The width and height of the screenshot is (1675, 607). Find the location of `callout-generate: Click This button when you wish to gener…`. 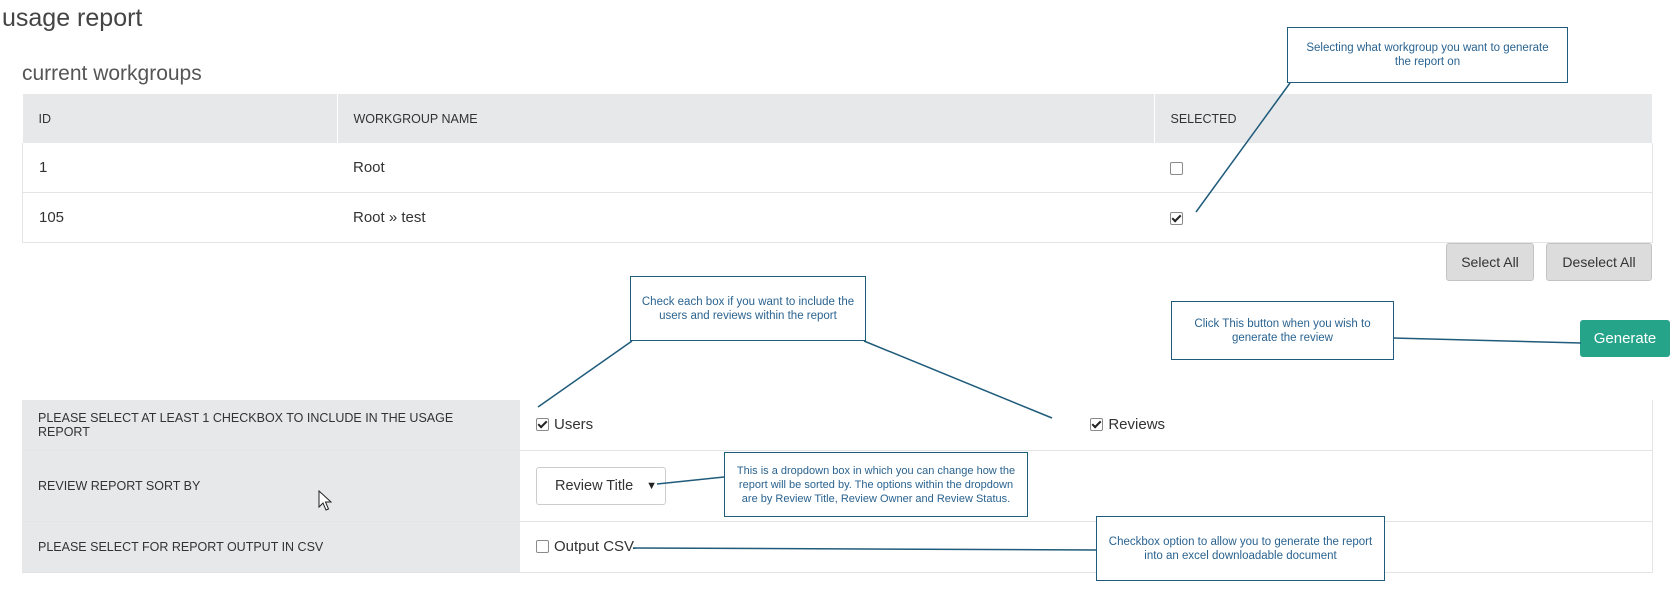

callout-generate: Click This button when you wish to gener… is located at coordinates (1282, 330).